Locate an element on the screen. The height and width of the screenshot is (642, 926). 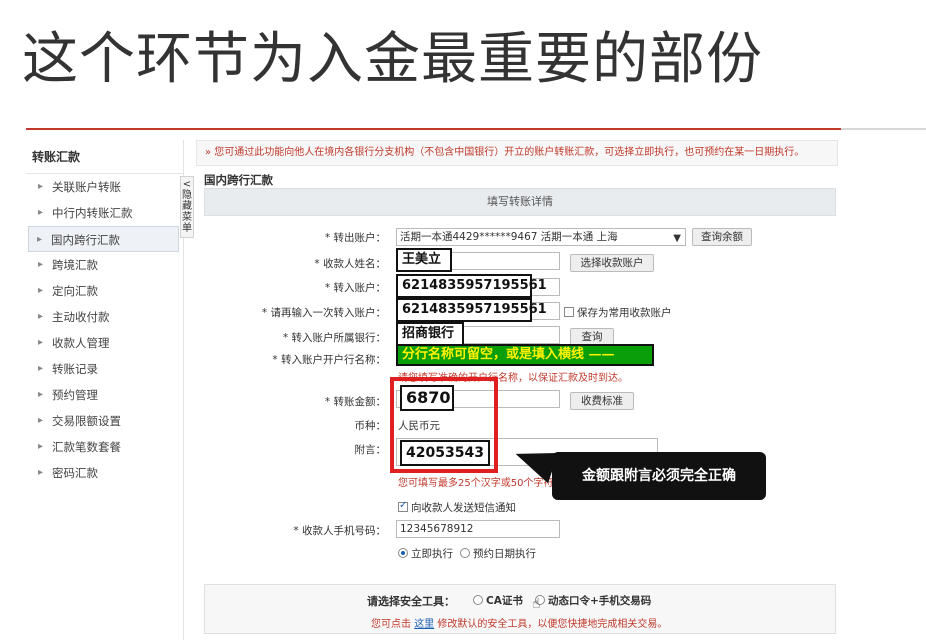
title-divider-accent is located at coordinates (433, 129).